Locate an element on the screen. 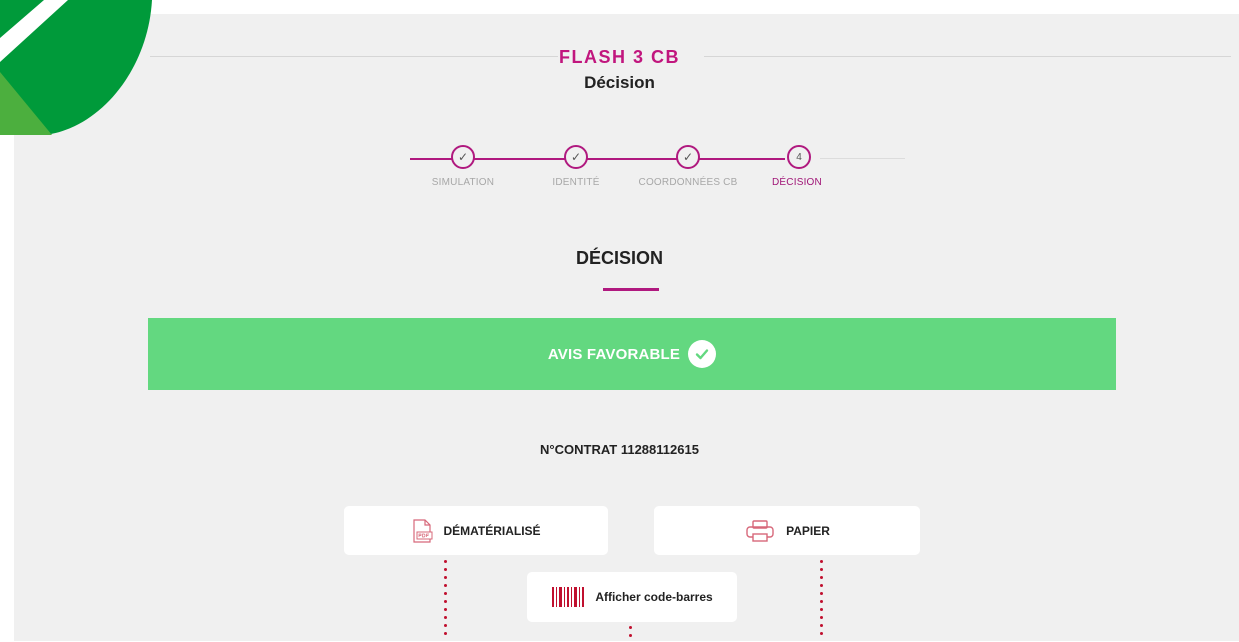 Image resolution: width=1239 pixels, height=642 pixels. dematerialise-button: DÉMATÉRIALISÉ is located at coordinates (476, 530).